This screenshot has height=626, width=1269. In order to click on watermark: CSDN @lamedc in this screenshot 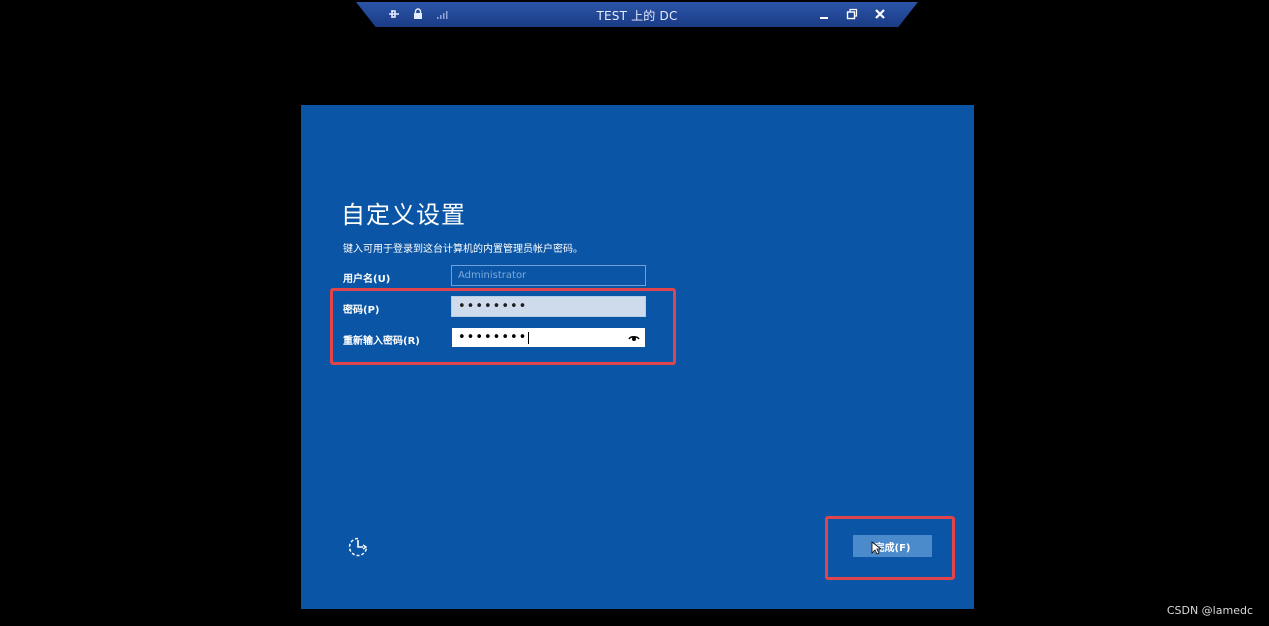, I will do `click(1209, 610)`.